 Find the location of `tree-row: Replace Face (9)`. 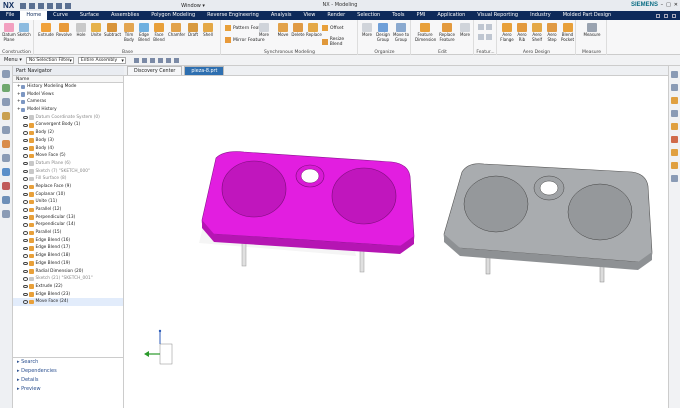

tree-row: Replace Face (9) is located at coordinates (68, 187).